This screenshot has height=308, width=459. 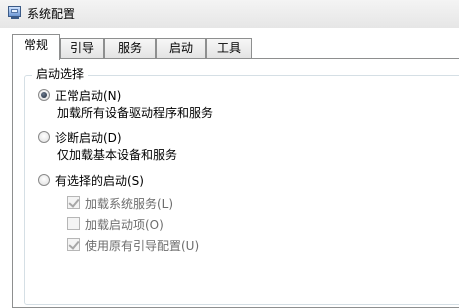 I want to click on tab-startup: 启动, so click(x=181, y=48).